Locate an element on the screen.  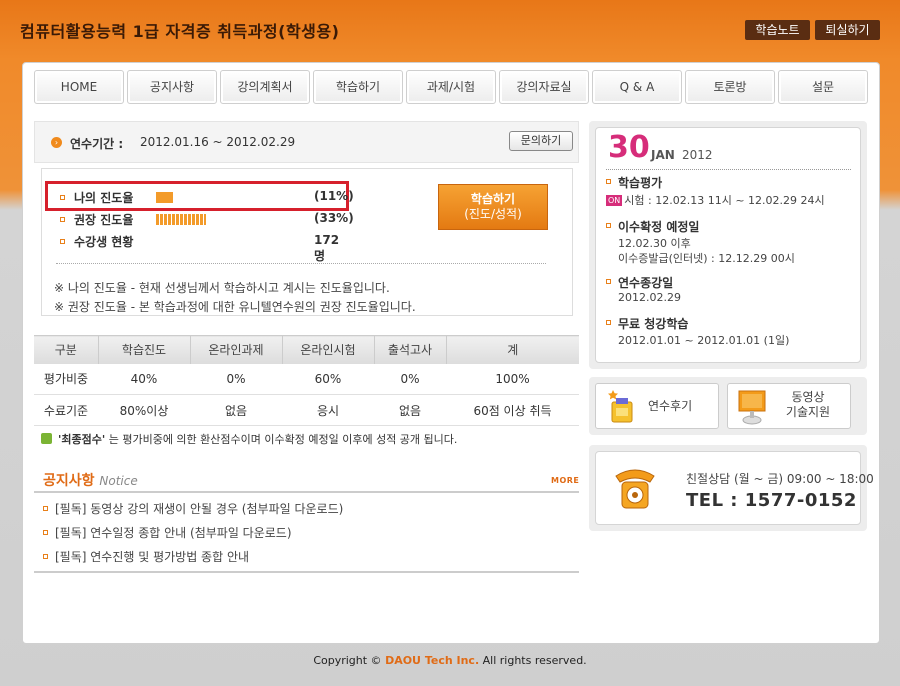
brand-name: DAOU Tech Inc. is located at coordinates (432, 660).